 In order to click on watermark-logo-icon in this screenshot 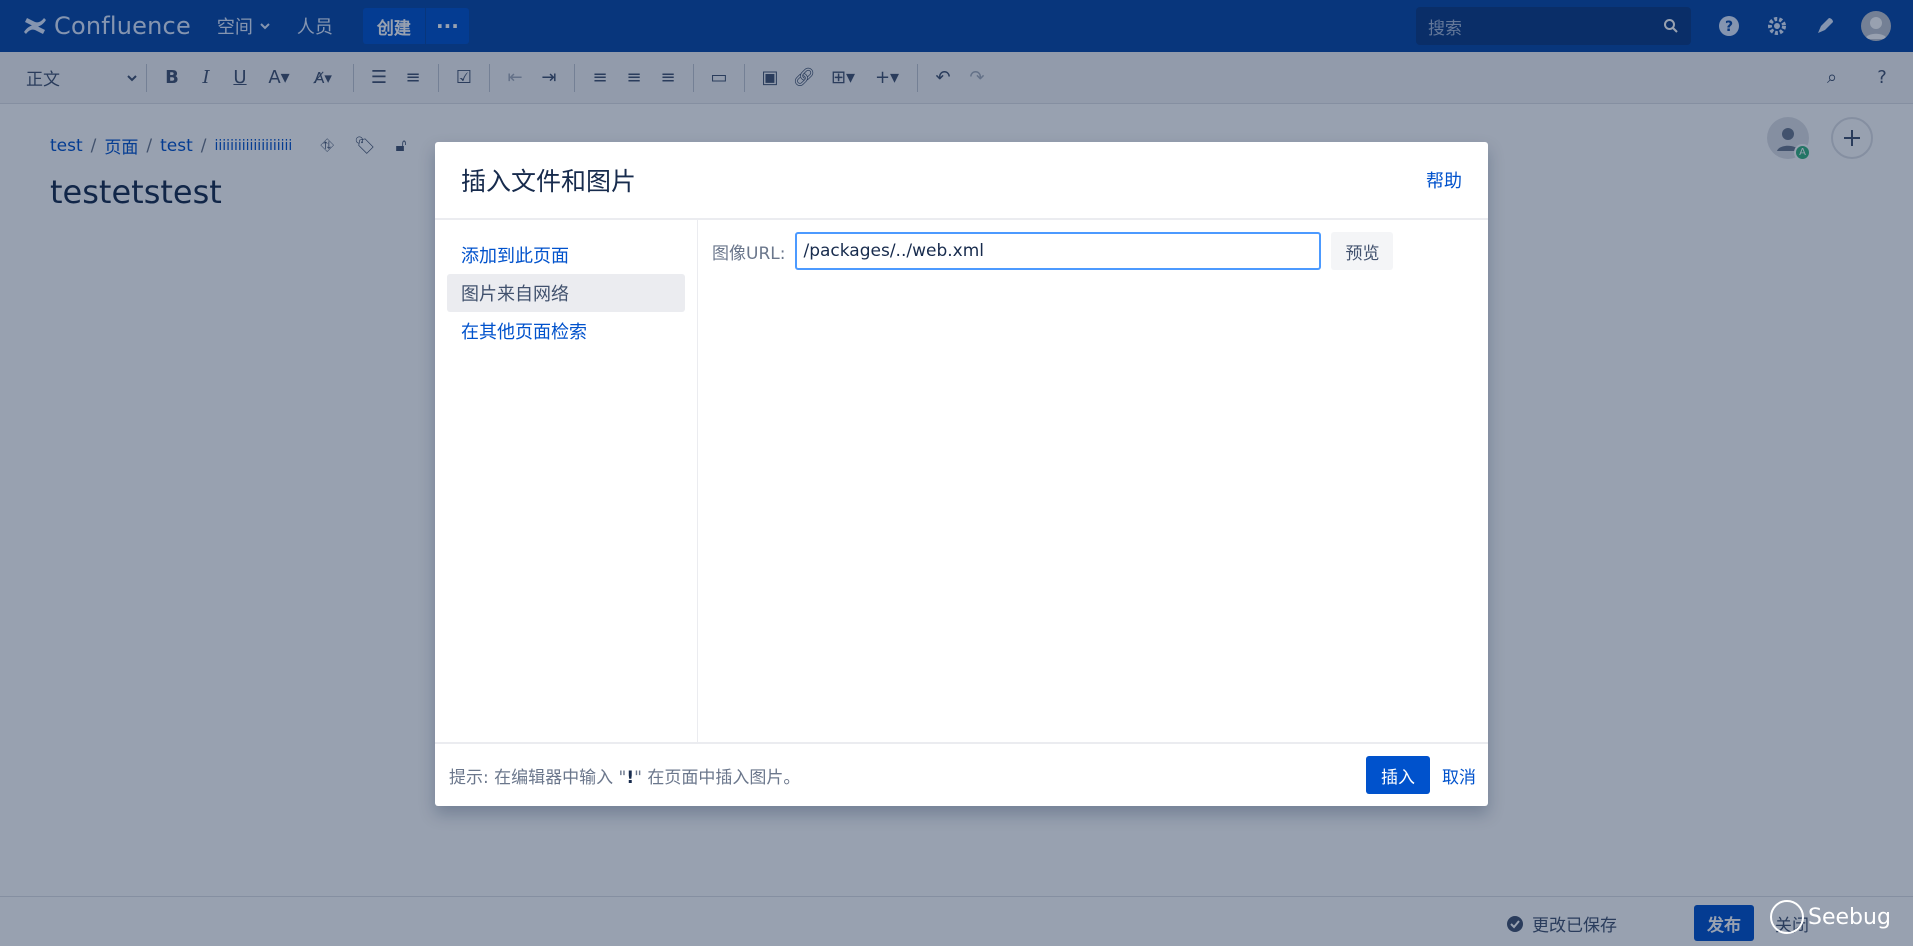, I will do `click(1787, 917)`.